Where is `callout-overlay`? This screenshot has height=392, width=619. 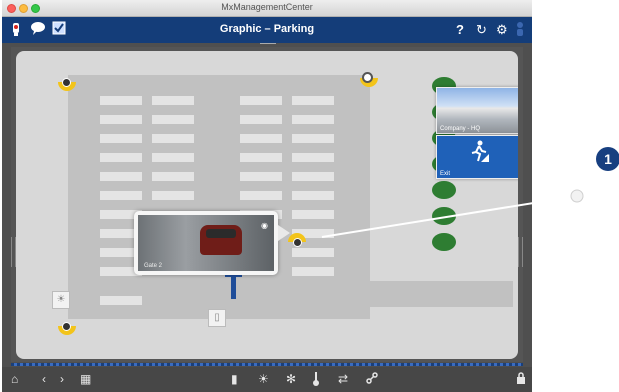 callout-overlay is located at coordinates (452, 213).